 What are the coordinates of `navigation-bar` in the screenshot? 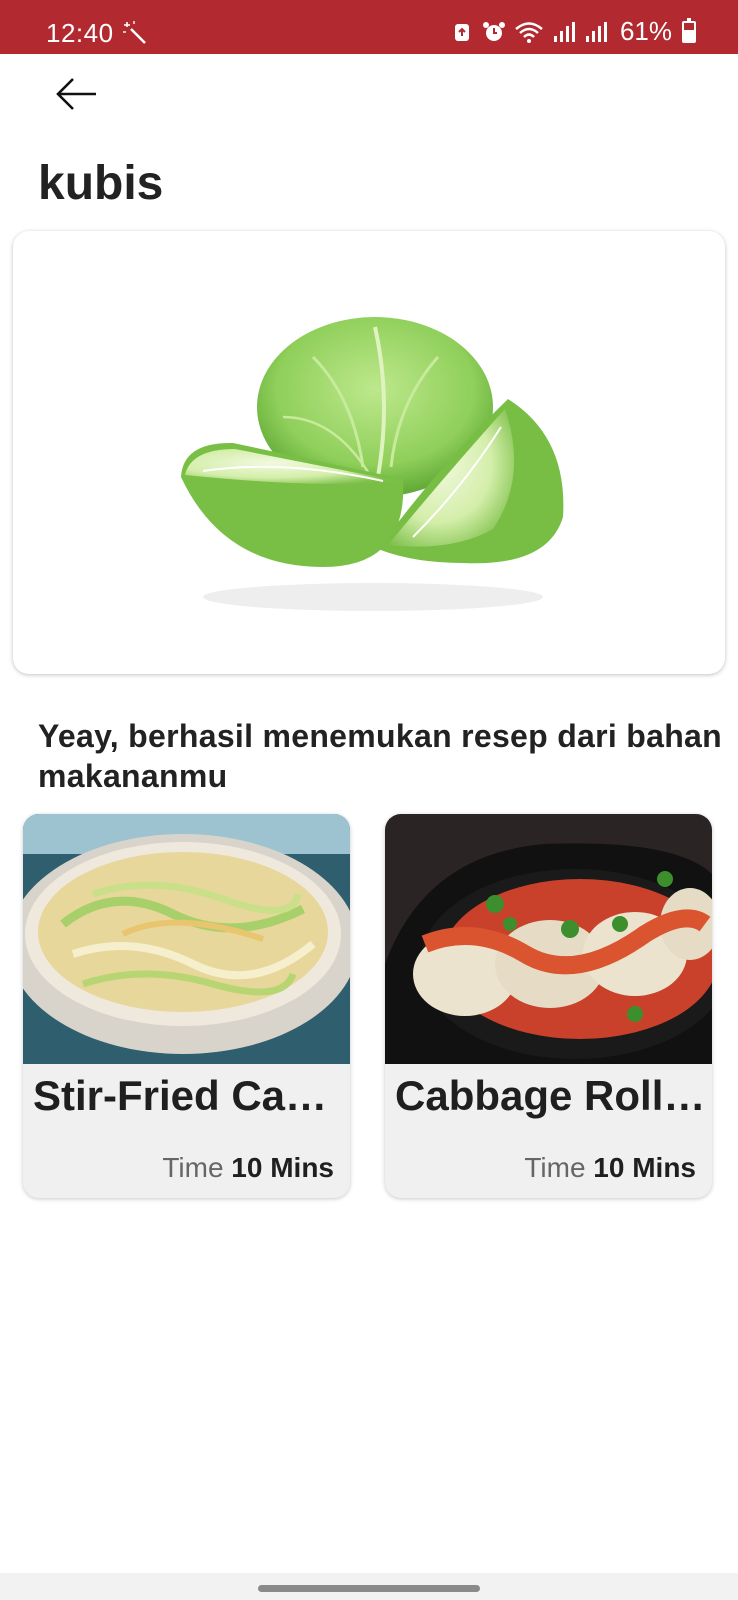 It's located at (369, 1586).